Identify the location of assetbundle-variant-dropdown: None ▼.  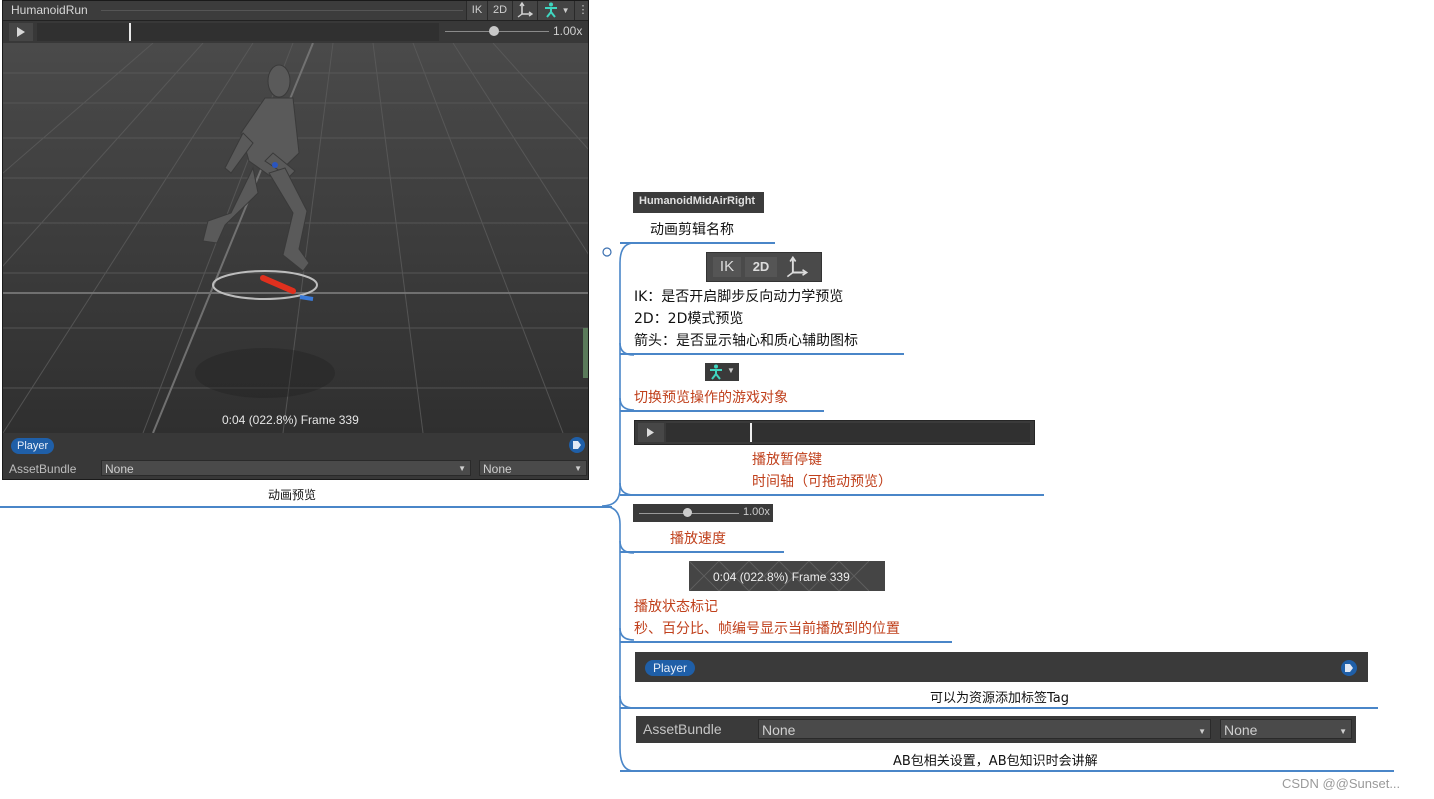
(533, 468).